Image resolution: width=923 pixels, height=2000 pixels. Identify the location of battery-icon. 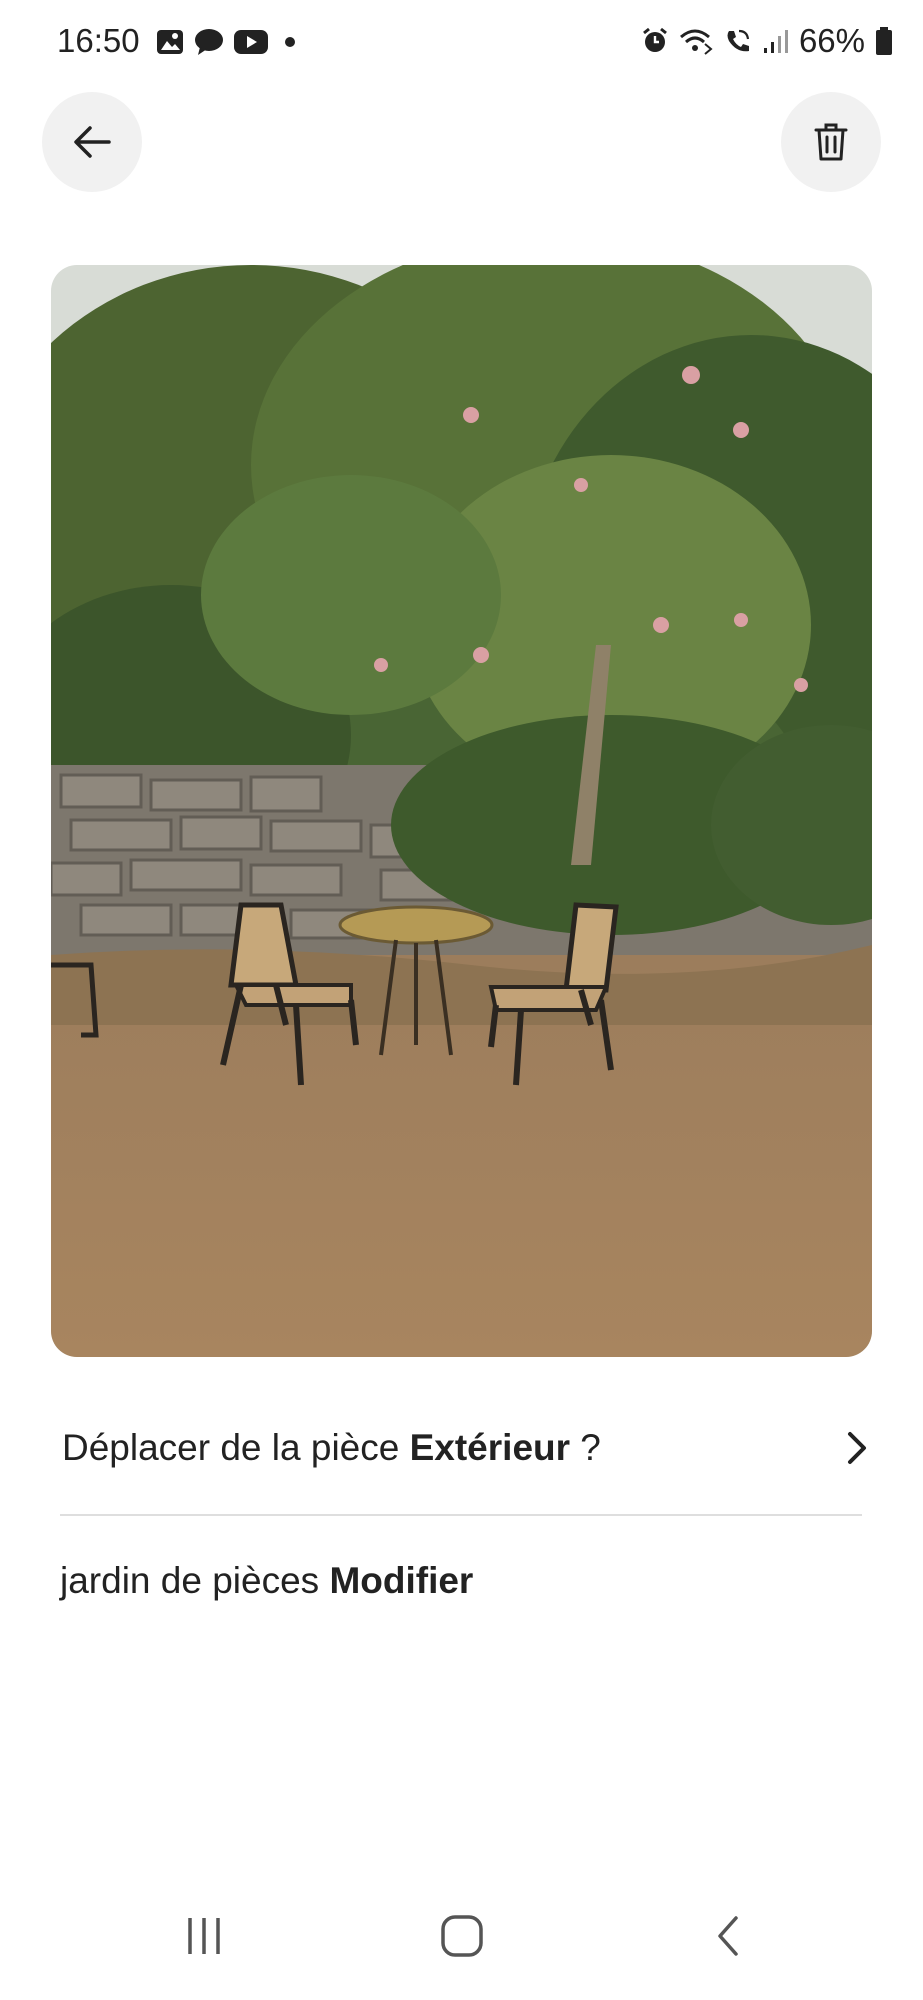
(884, 41).